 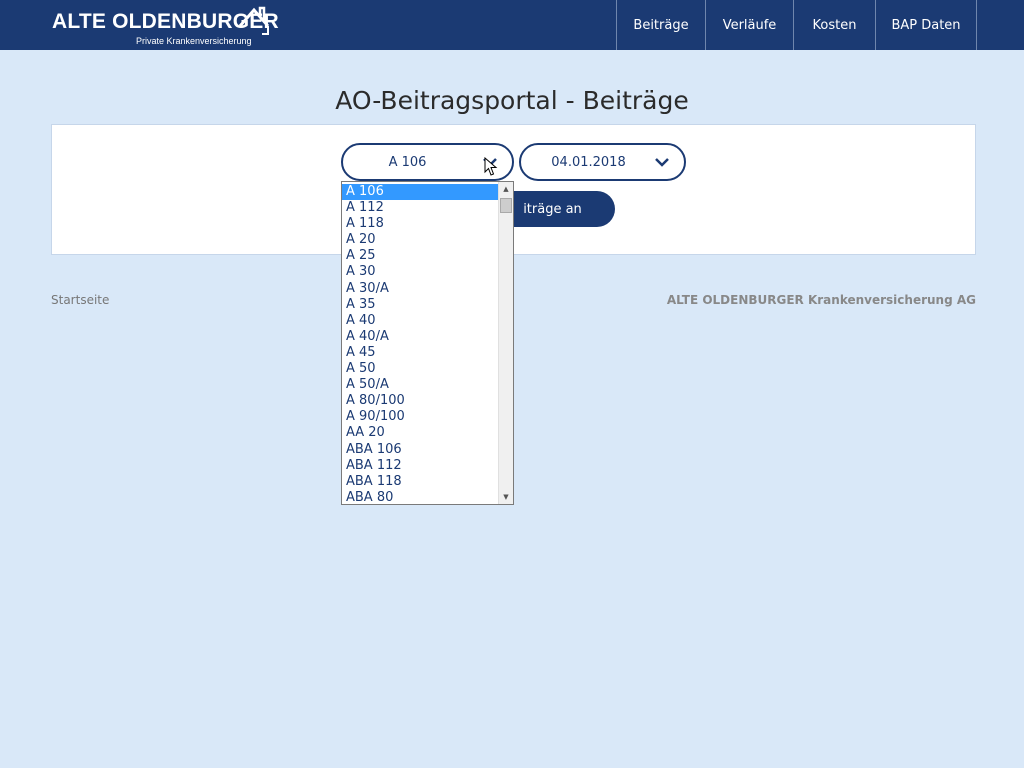 I want to click on tarif-option: A 20, so click(x=420, y=240).